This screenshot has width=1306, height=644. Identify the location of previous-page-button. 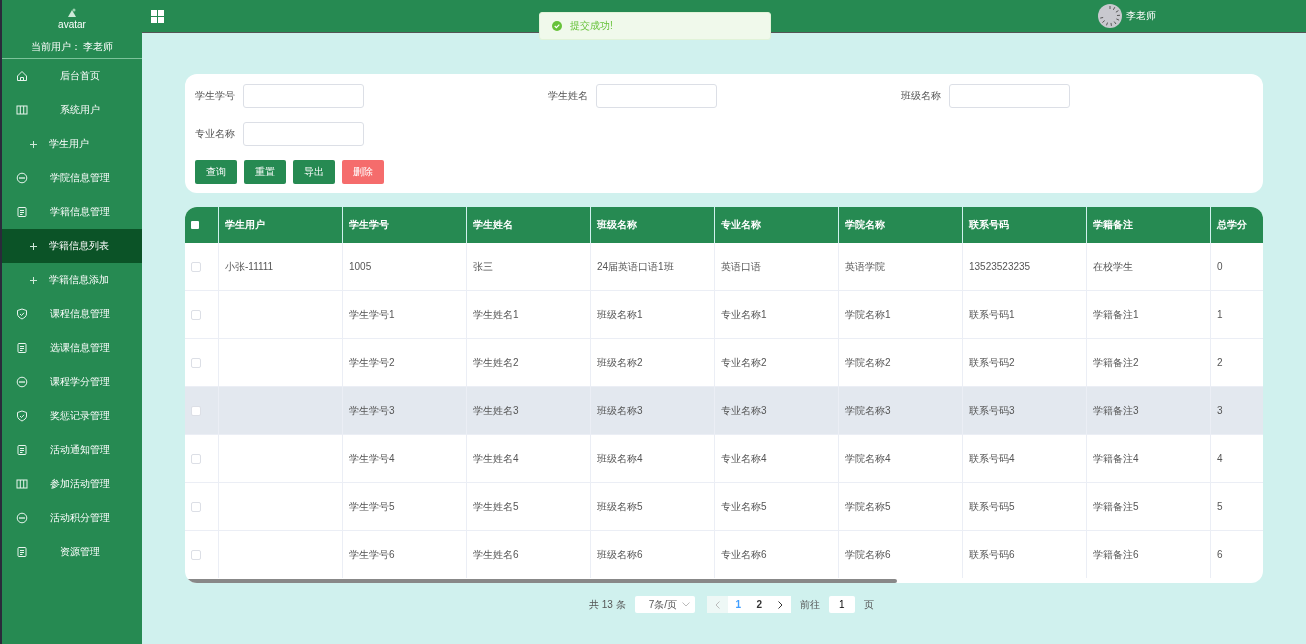
(717, 604).